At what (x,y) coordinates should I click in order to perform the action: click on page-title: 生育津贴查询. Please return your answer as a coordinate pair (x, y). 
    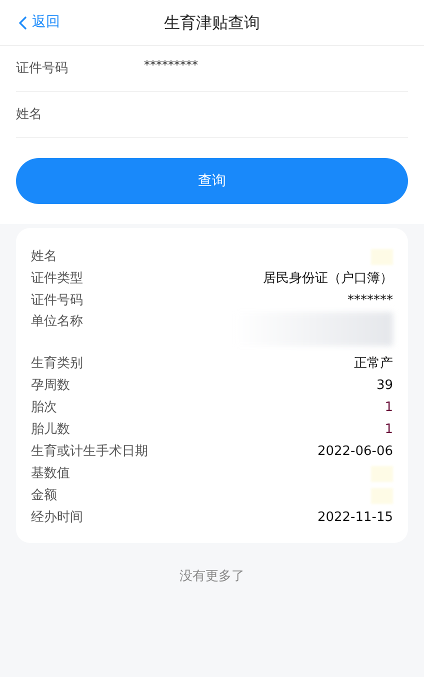
    Looking at the image, I should click on (212, 23).